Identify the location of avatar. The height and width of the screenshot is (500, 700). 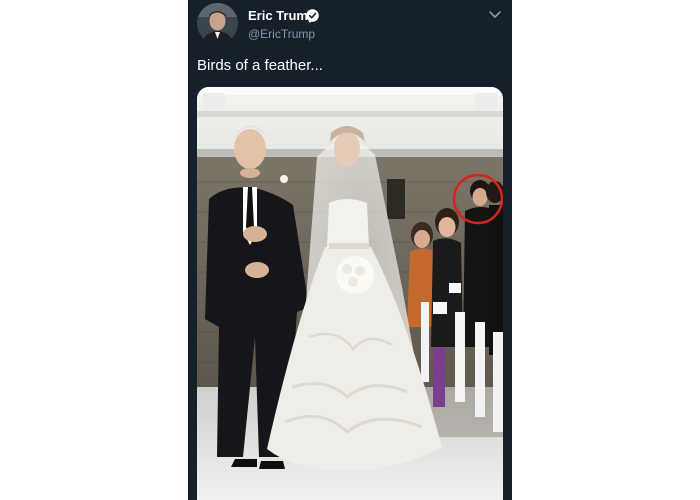
(217, 23).